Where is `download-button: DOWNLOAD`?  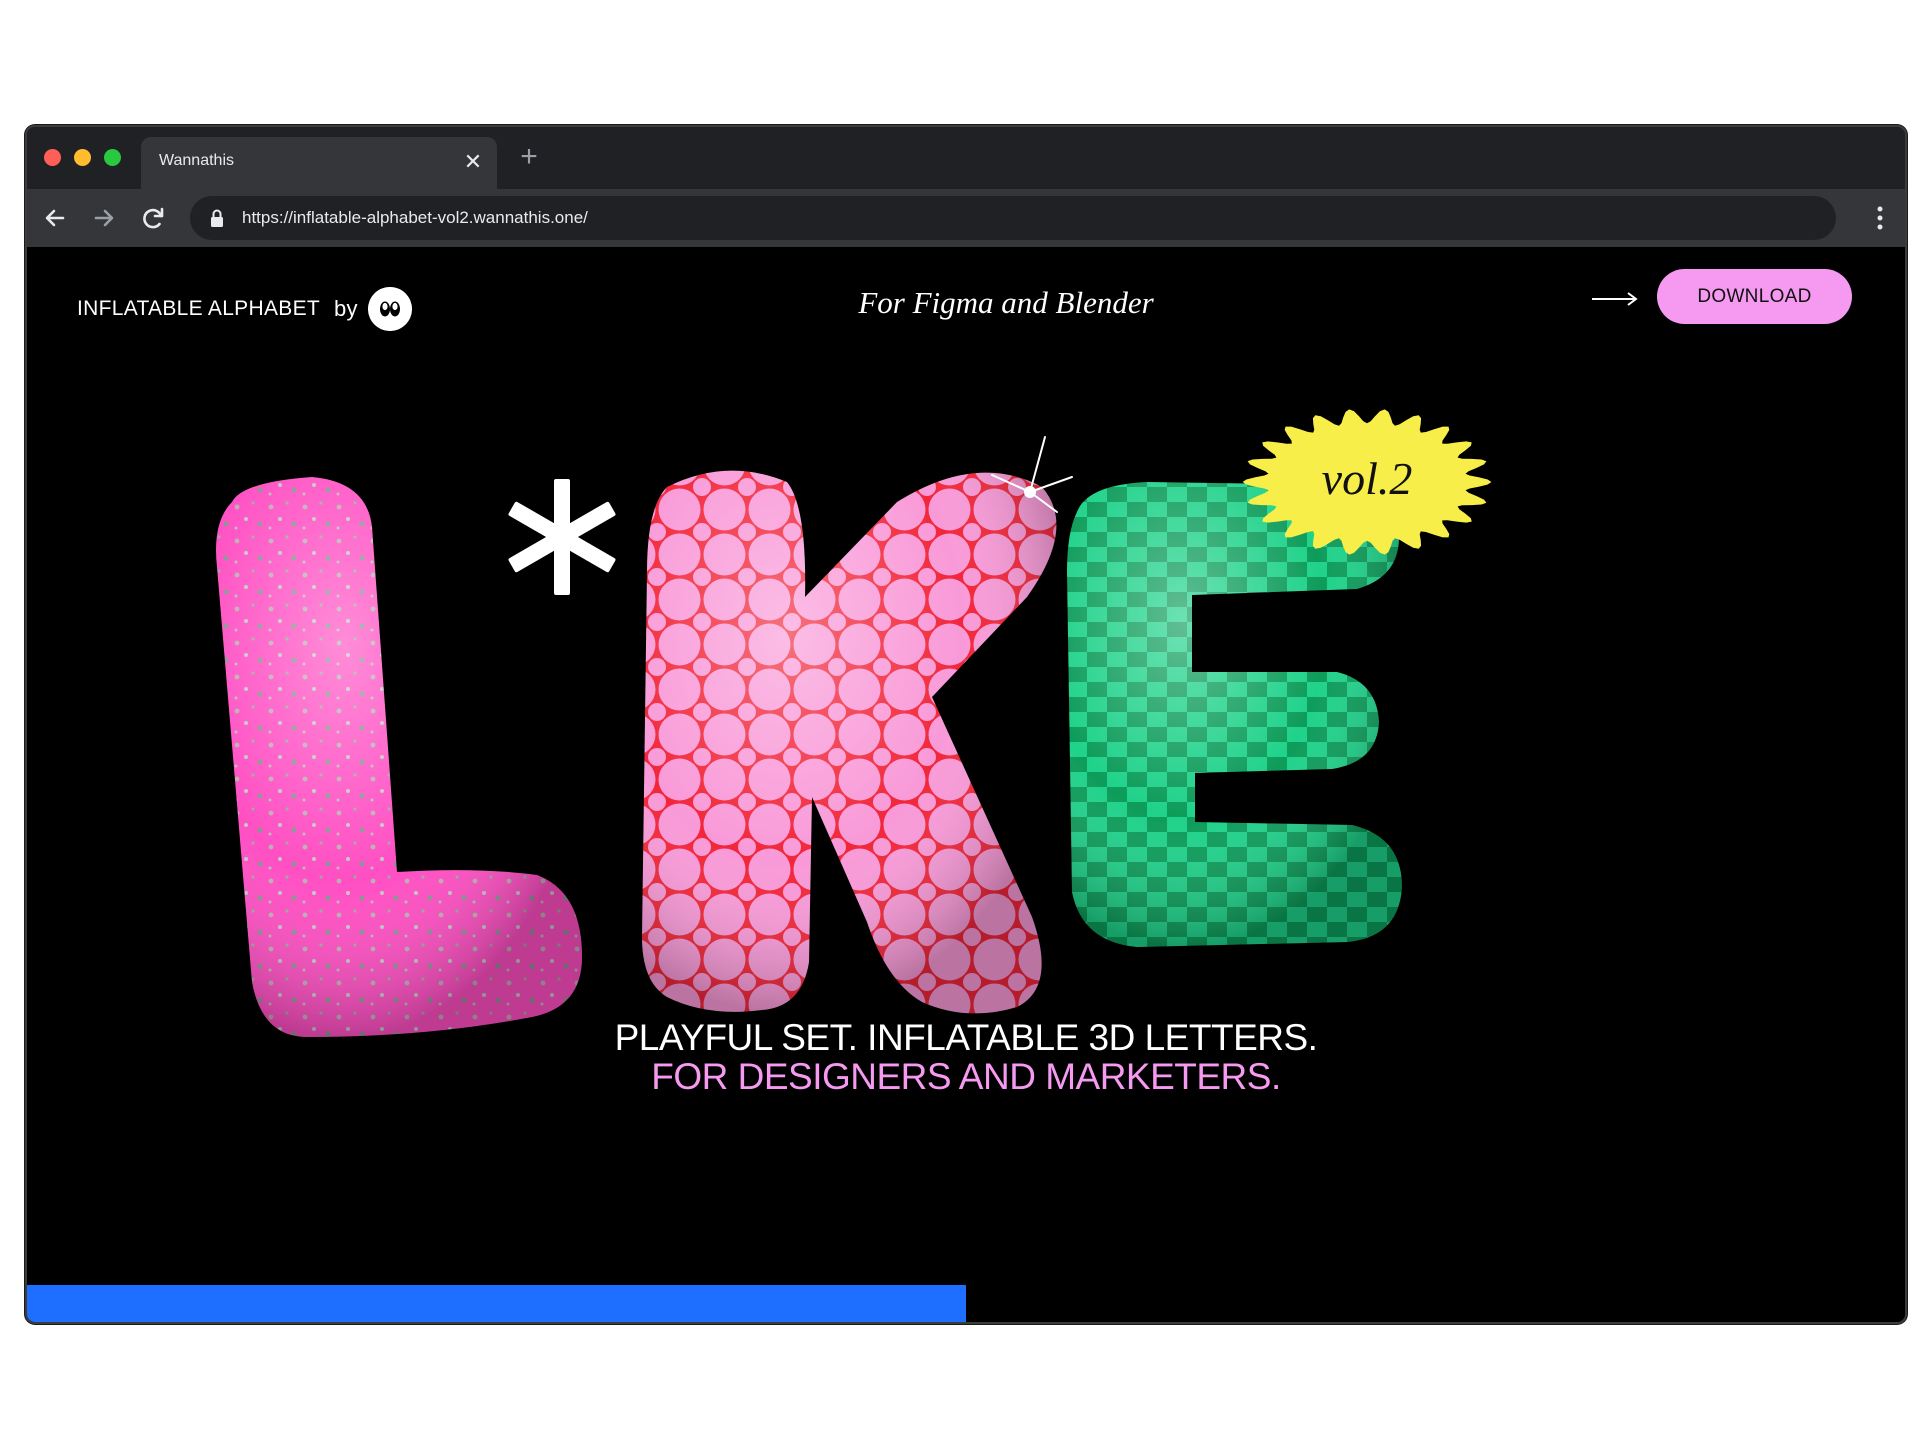 download-button: DOWNLOAD is located at coordinates (1754, 296).